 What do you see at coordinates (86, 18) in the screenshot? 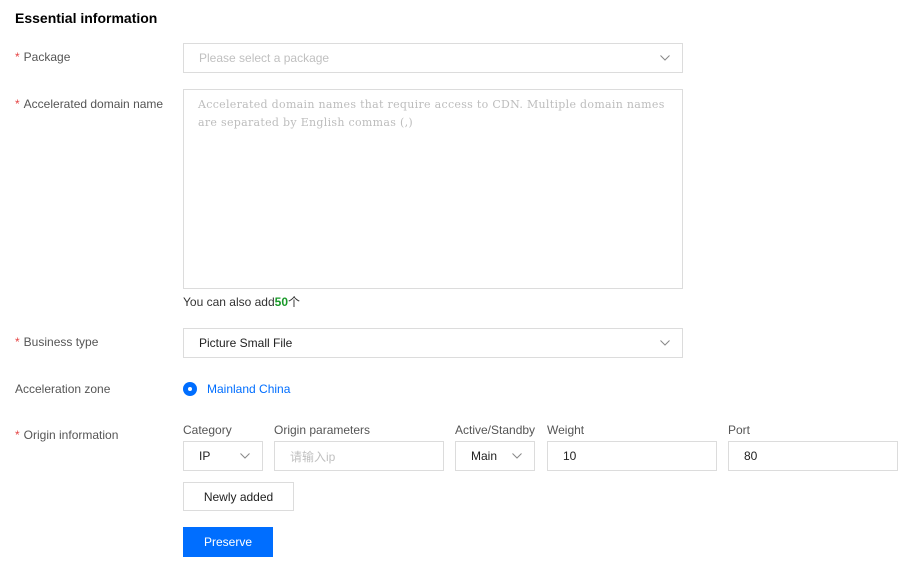
I see `section-title: Essential information` at bounding box center [86, 18].